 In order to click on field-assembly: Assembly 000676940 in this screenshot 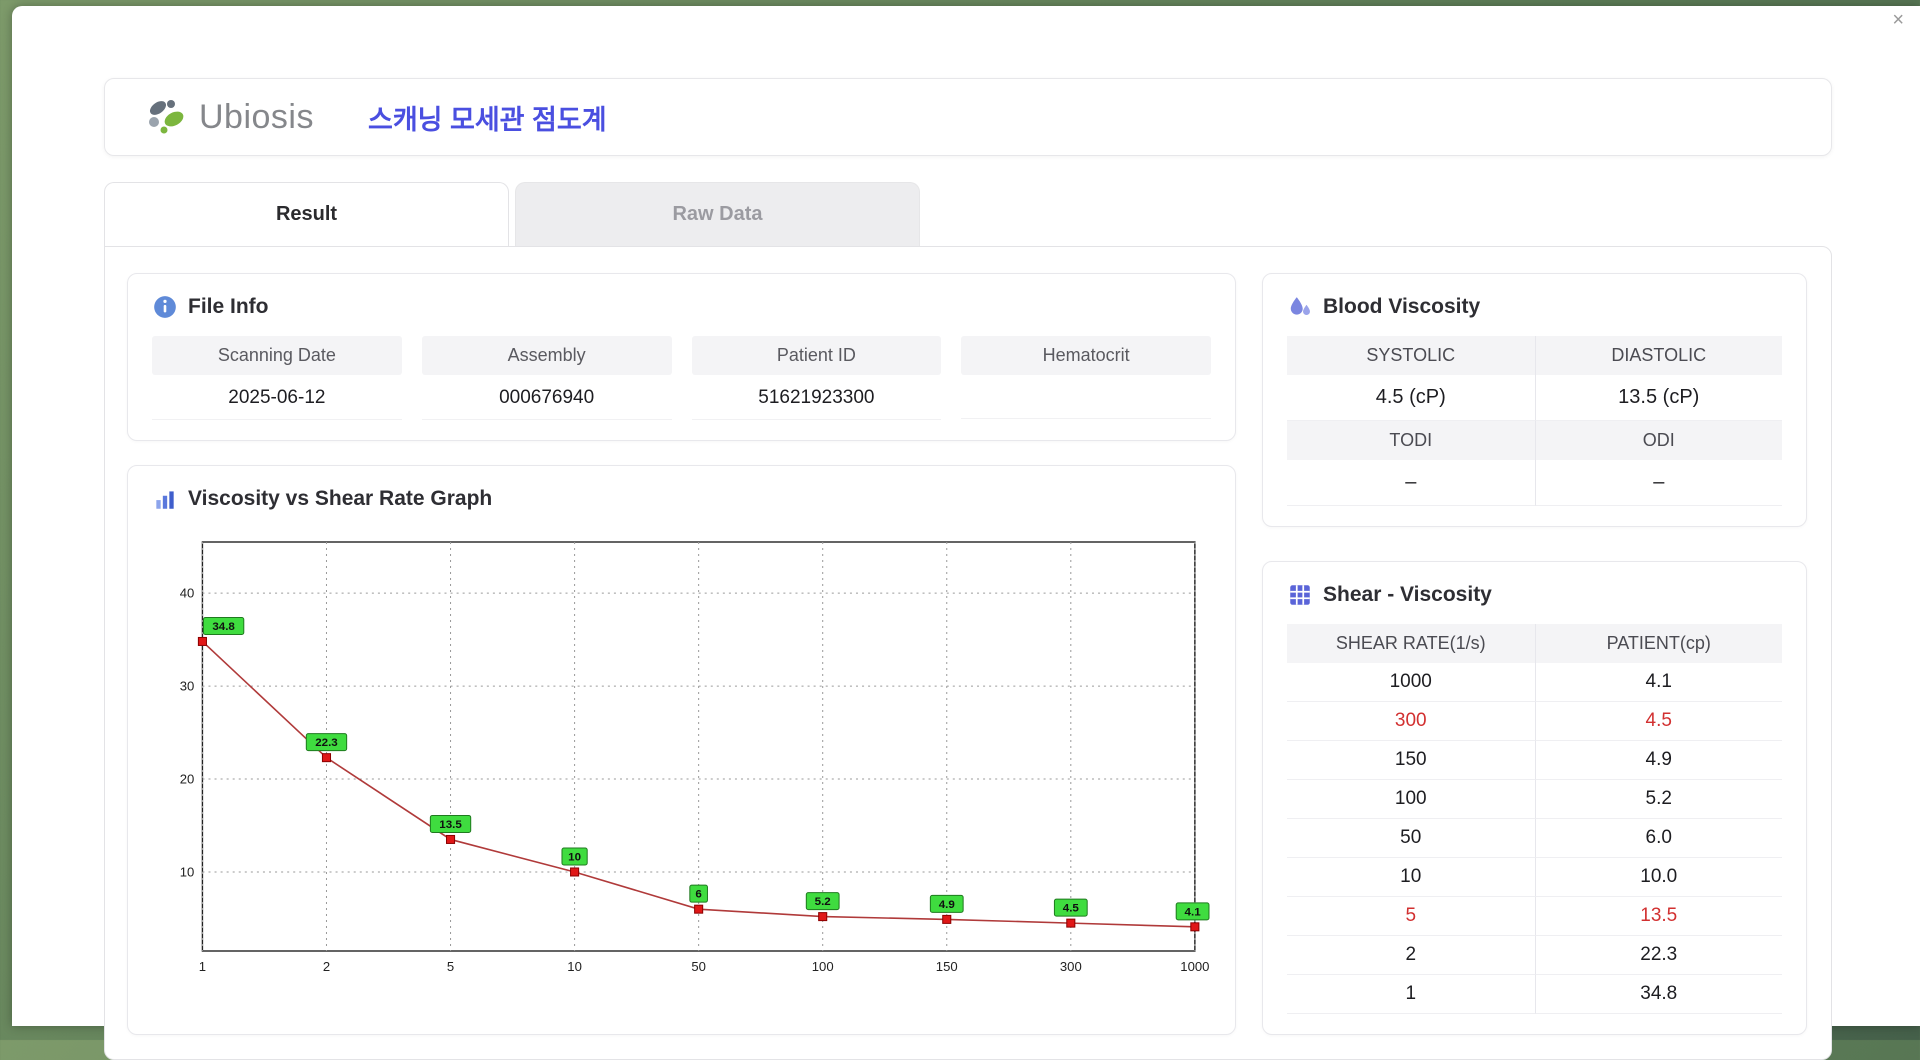, I will do `click(547, 378)`.